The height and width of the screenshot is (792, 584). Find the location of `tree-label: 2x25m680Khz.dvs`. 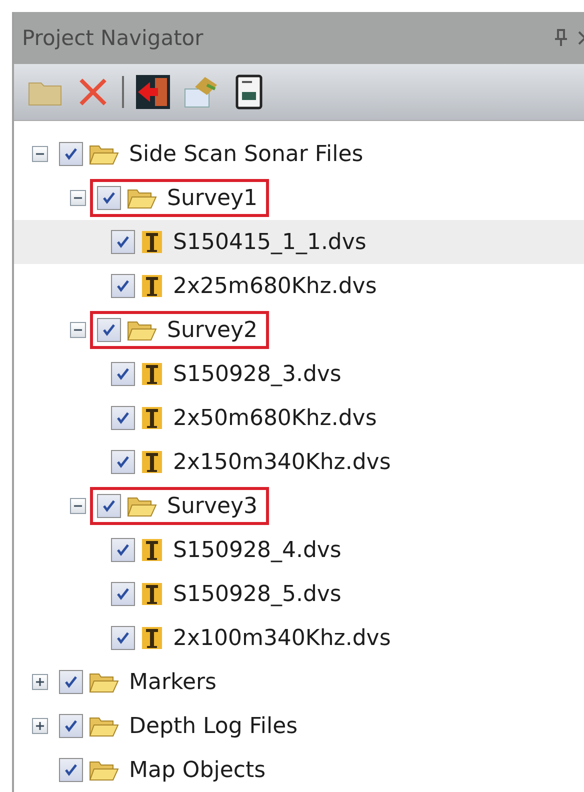

tree-label: 2x25m680Khz.dvs is located at coordinates (275, 286).